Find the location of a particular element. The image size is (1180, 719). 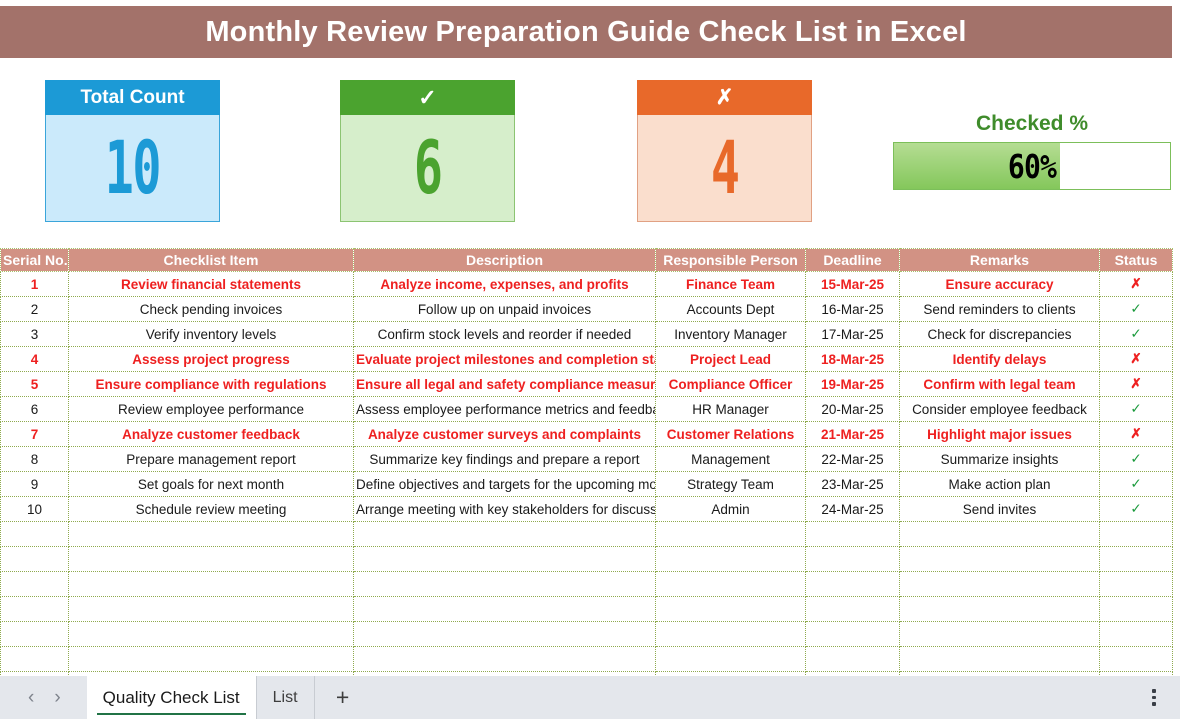

cell-checklist-item: Ensure compliance with regulations is located at coordinates (211, 384).